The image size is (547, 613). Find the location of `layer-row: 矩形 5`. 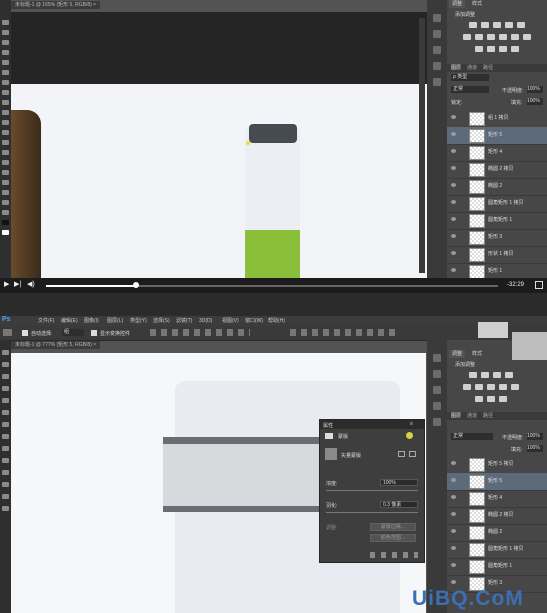

layer-row: 矩形 5 is located at coordinates (497, 136).